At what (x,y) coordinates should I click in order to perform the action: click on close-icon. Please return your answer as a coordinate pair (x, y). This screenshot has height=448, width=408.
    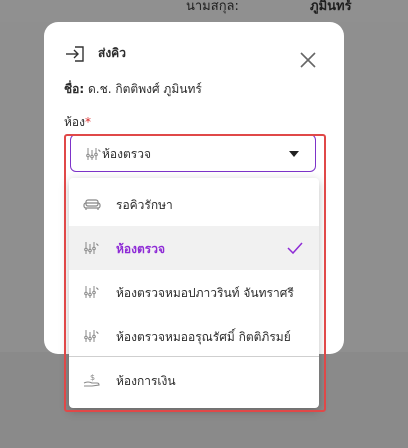
    Looking at the image, I should click on (308, 60).